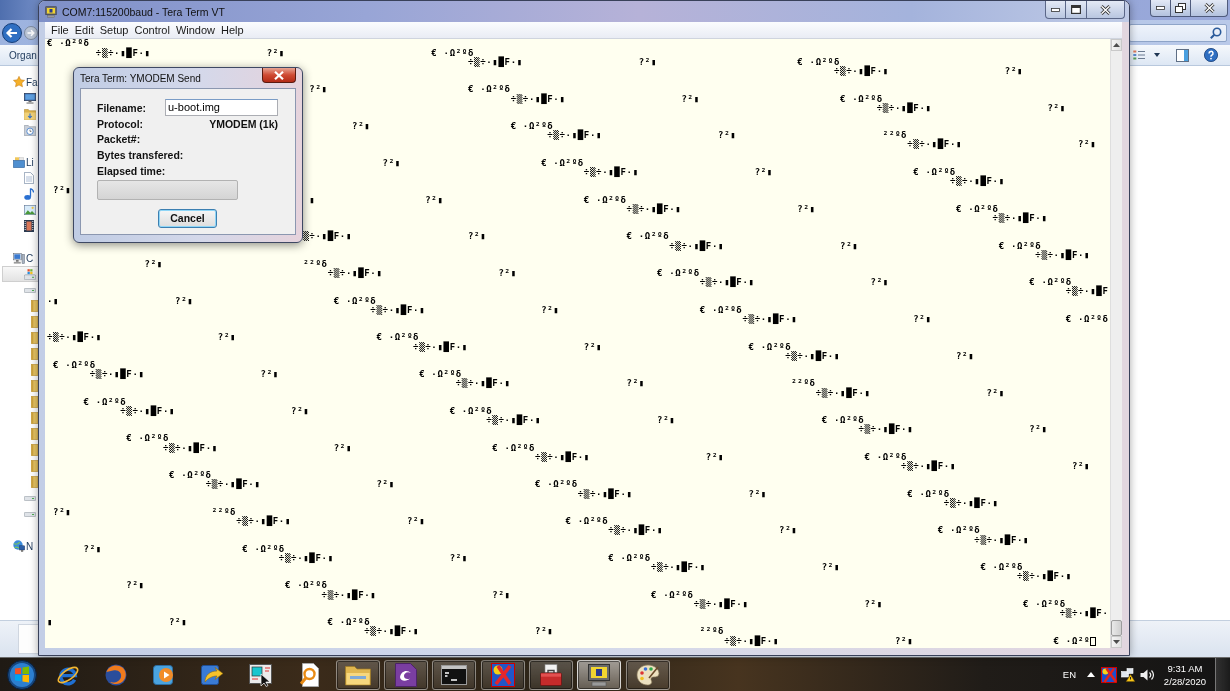 The height and width of the screenshot is (691, 1230). Describe the element at coordinates (60, 30) in the screenshot. I see `menu-item: File` at that location.